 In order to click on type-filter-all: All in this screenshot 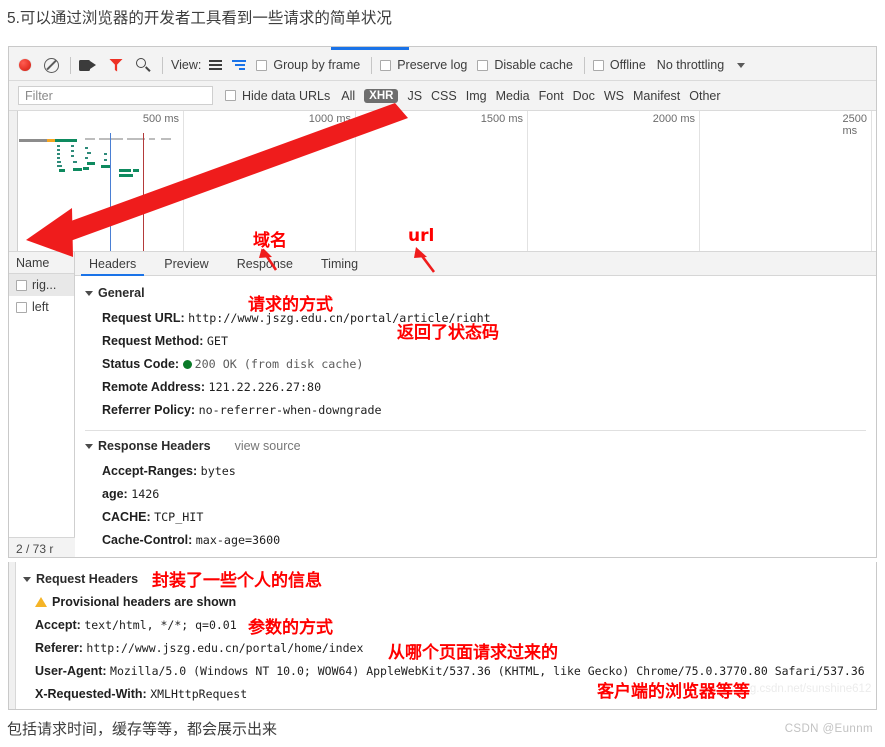, I will do `click(348, 96)`.